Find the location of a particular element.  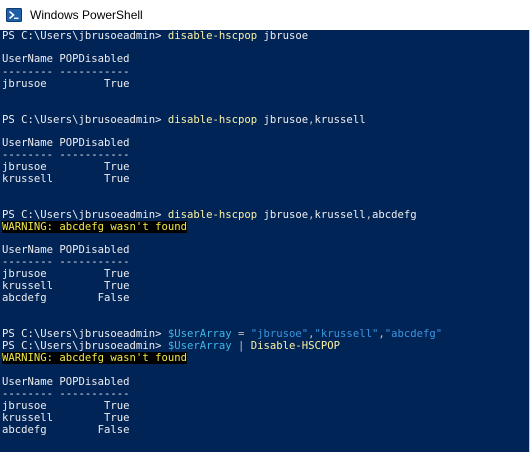

powershell-icon is located at coordinates (14, 15).